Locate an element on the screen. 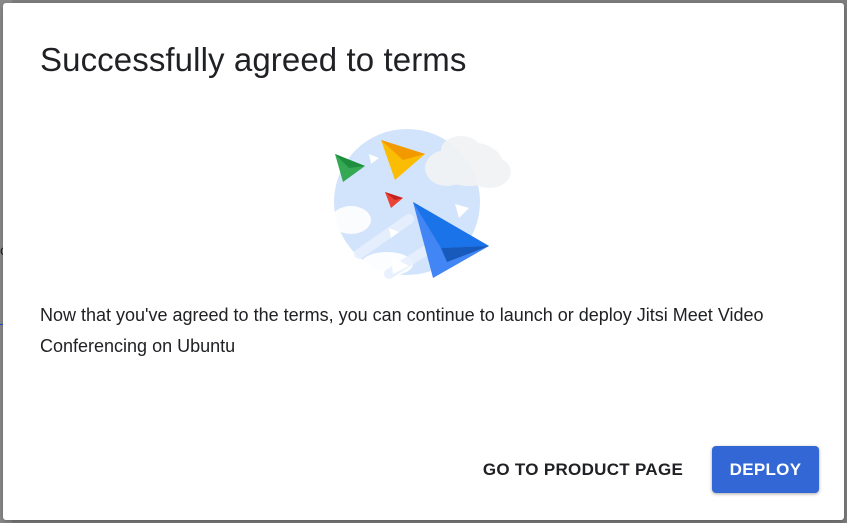 This screenshot has width=847, height=523. deploy-button: DEPLOY is located at coordinates (765, 469).